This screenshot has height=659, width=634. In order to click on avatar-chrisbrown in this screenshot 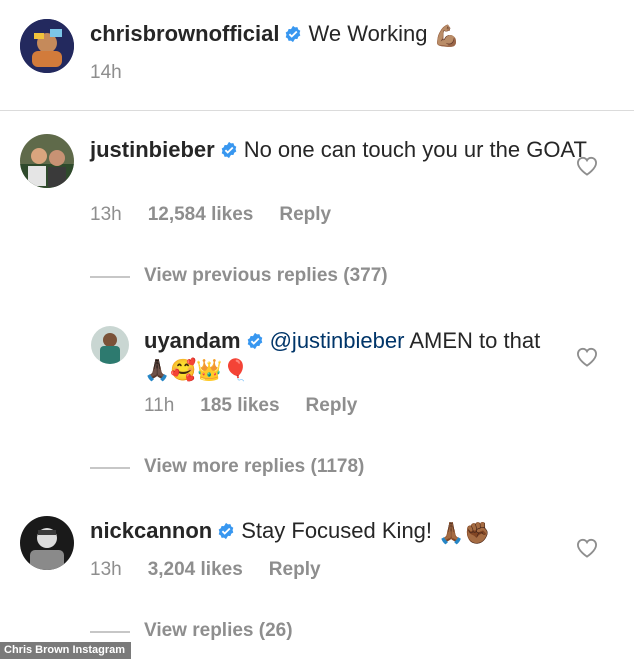, I will do `click(47, 46)`.